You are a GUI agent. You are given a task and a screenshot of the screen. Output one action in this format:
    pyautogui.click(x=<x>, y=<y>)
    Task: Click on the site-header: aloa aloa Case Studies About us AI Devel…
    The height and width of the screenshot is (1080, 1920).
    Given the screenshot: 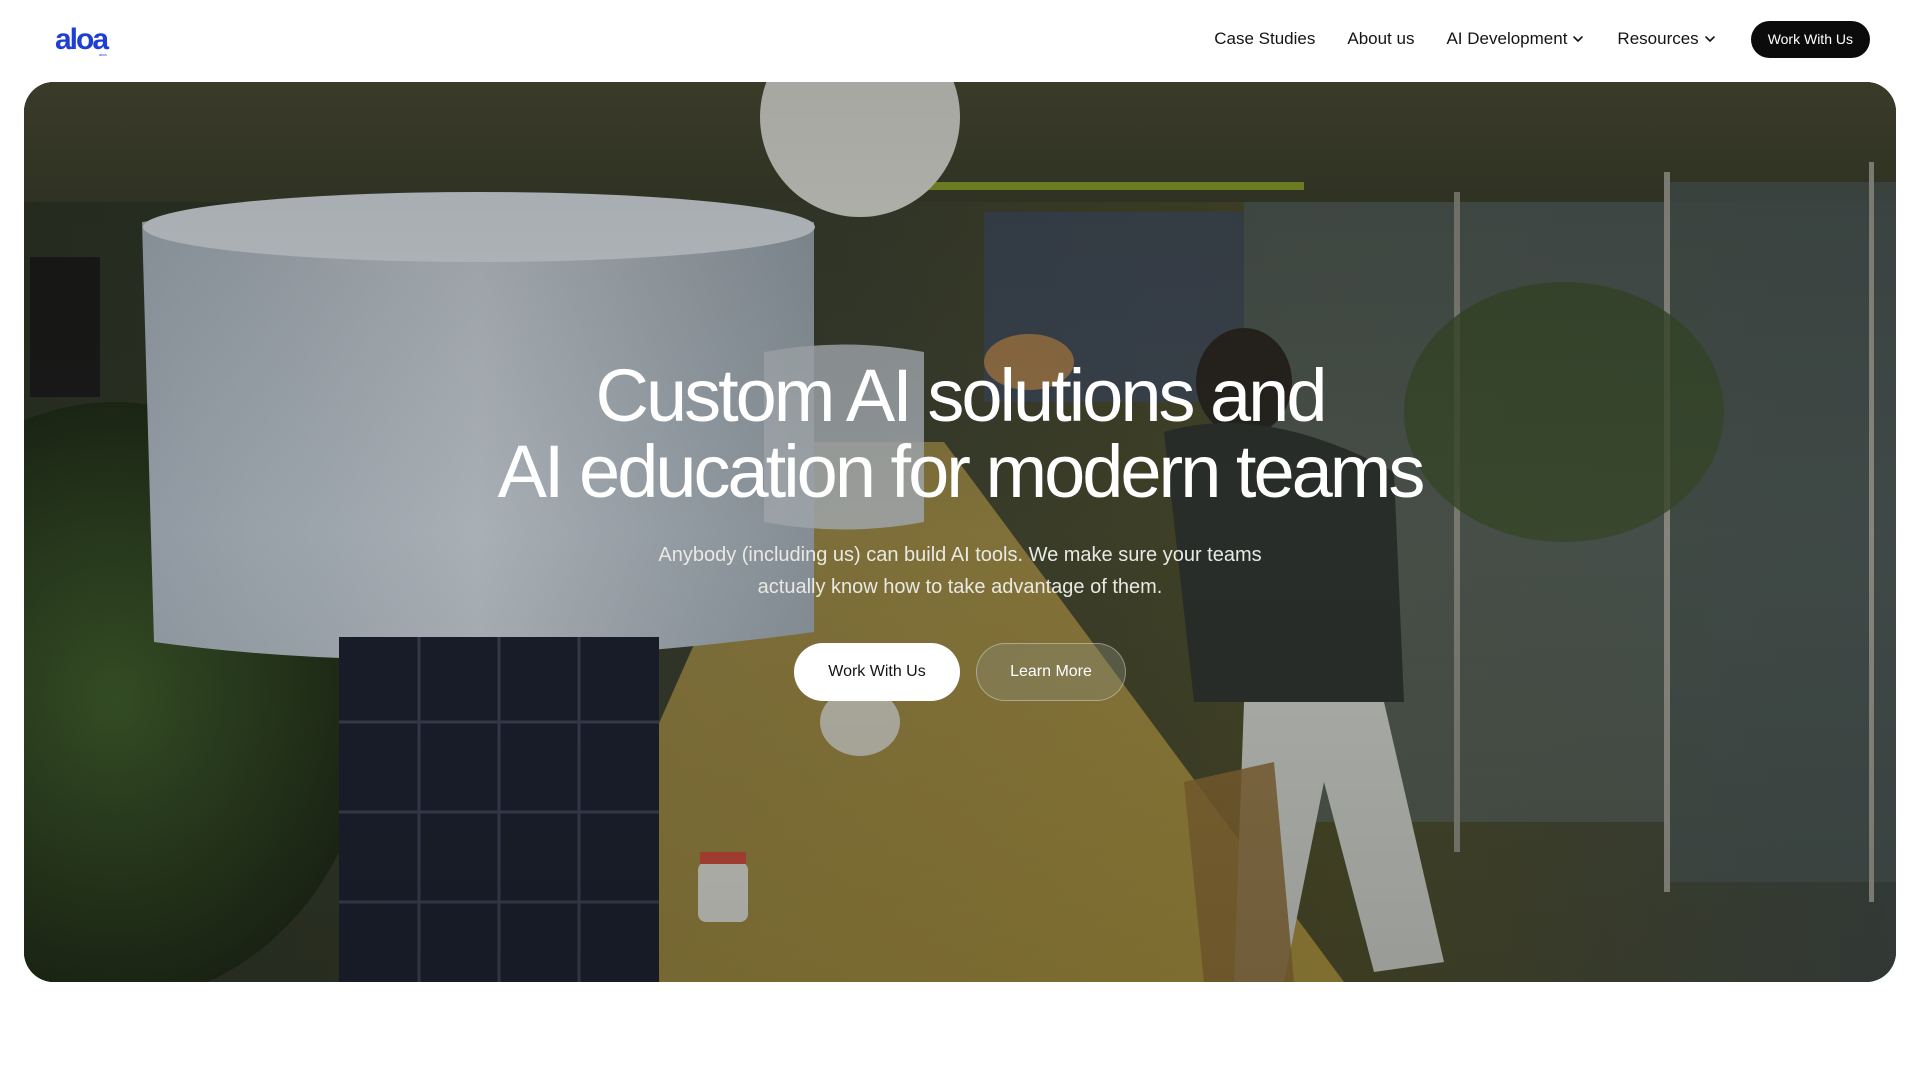 What is the action you would take?
    pyautogui.click(x=960, y=41)
    